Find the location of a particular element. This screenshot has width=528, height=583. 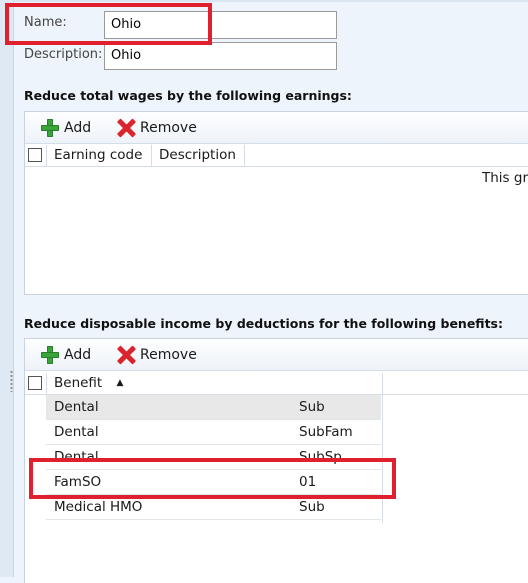

earnings-col-description: Description is located at coordinates (198, 155).